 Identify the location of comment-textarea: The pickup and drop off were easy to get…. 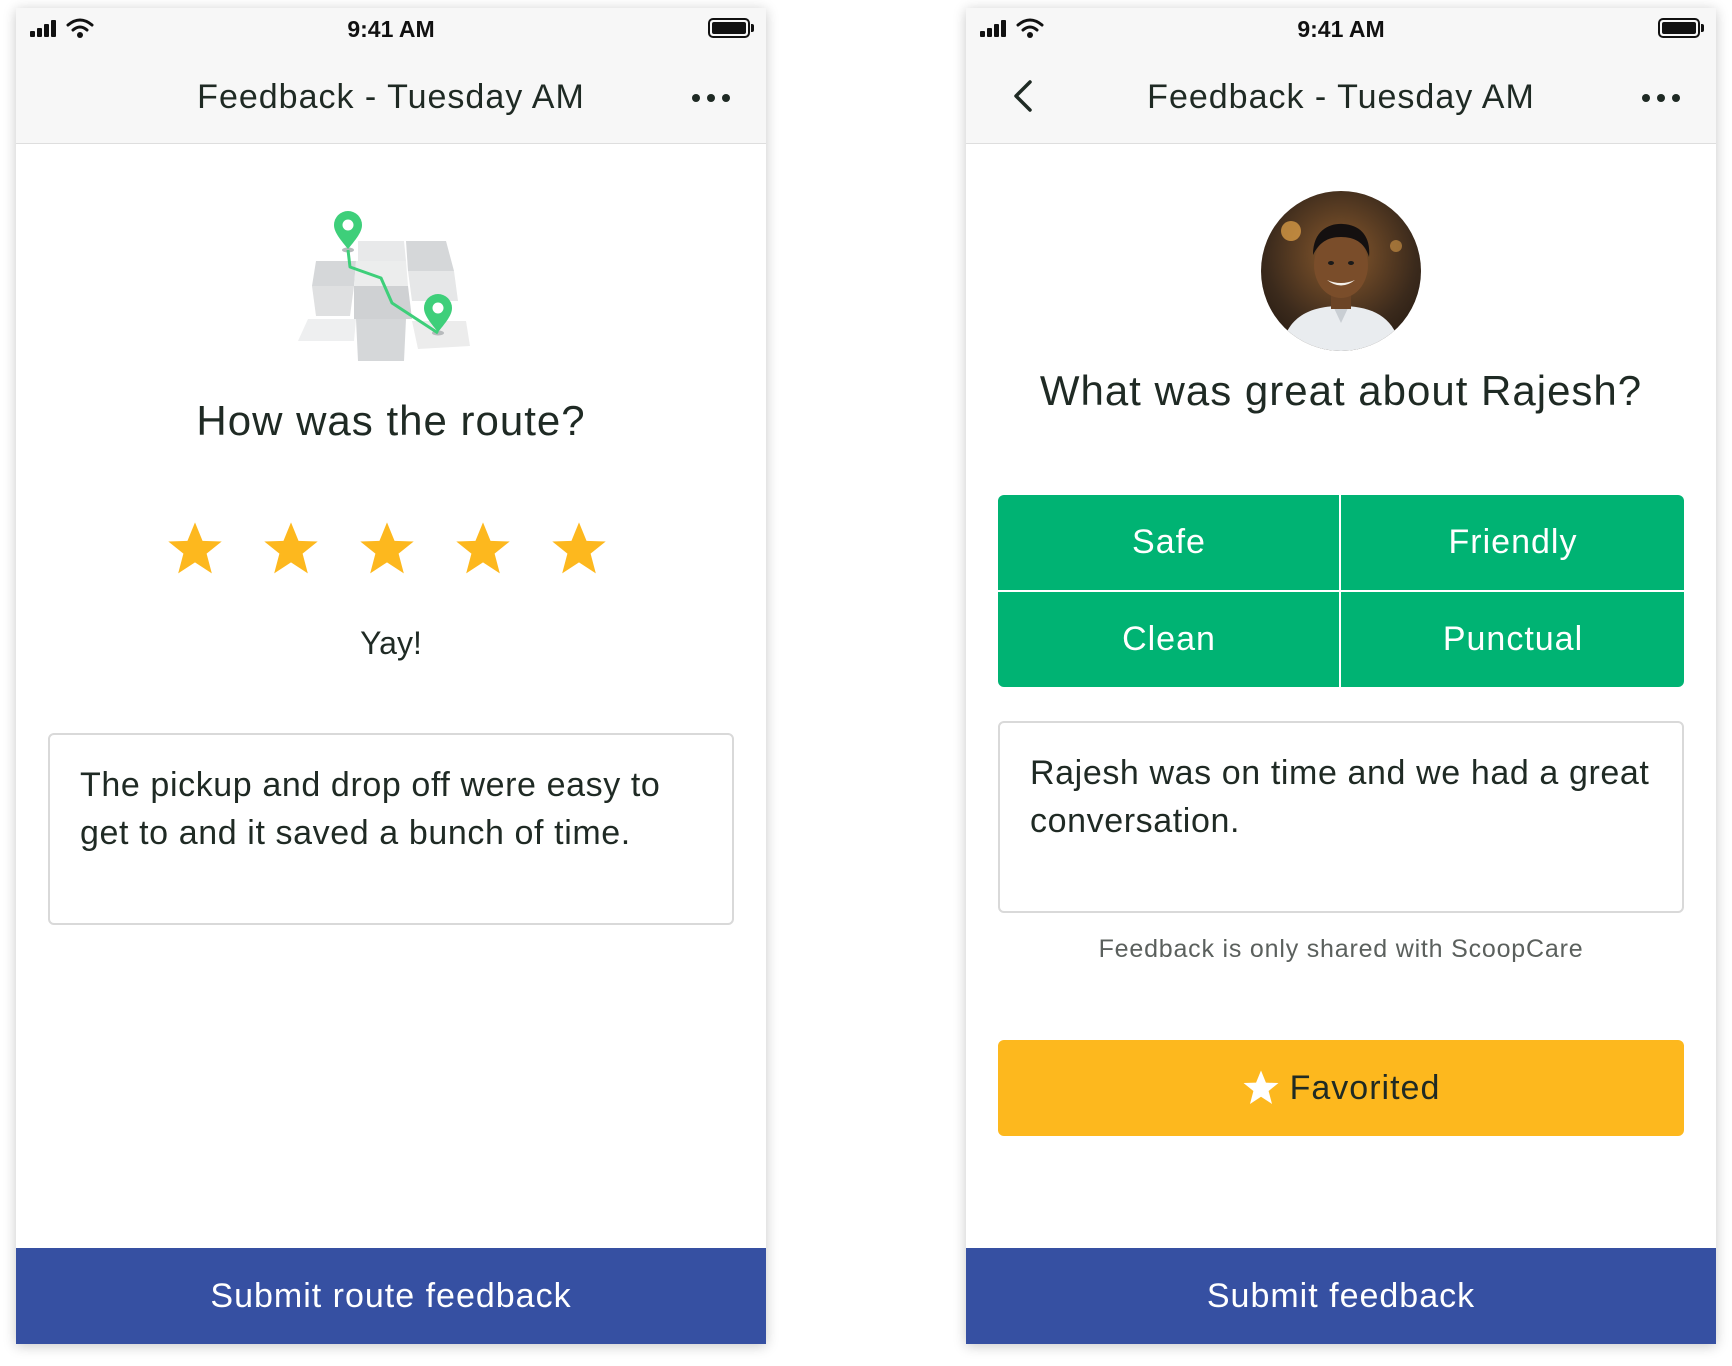
(391, 829).